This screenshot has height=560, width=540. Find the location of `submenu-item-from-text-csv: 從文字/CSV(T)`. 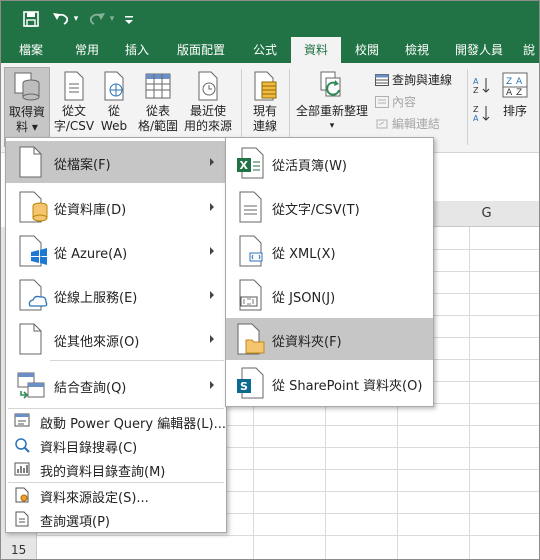

submenu-item-from-text-csv: 從文字/CSV(T) is located at coordinates (329, 207).